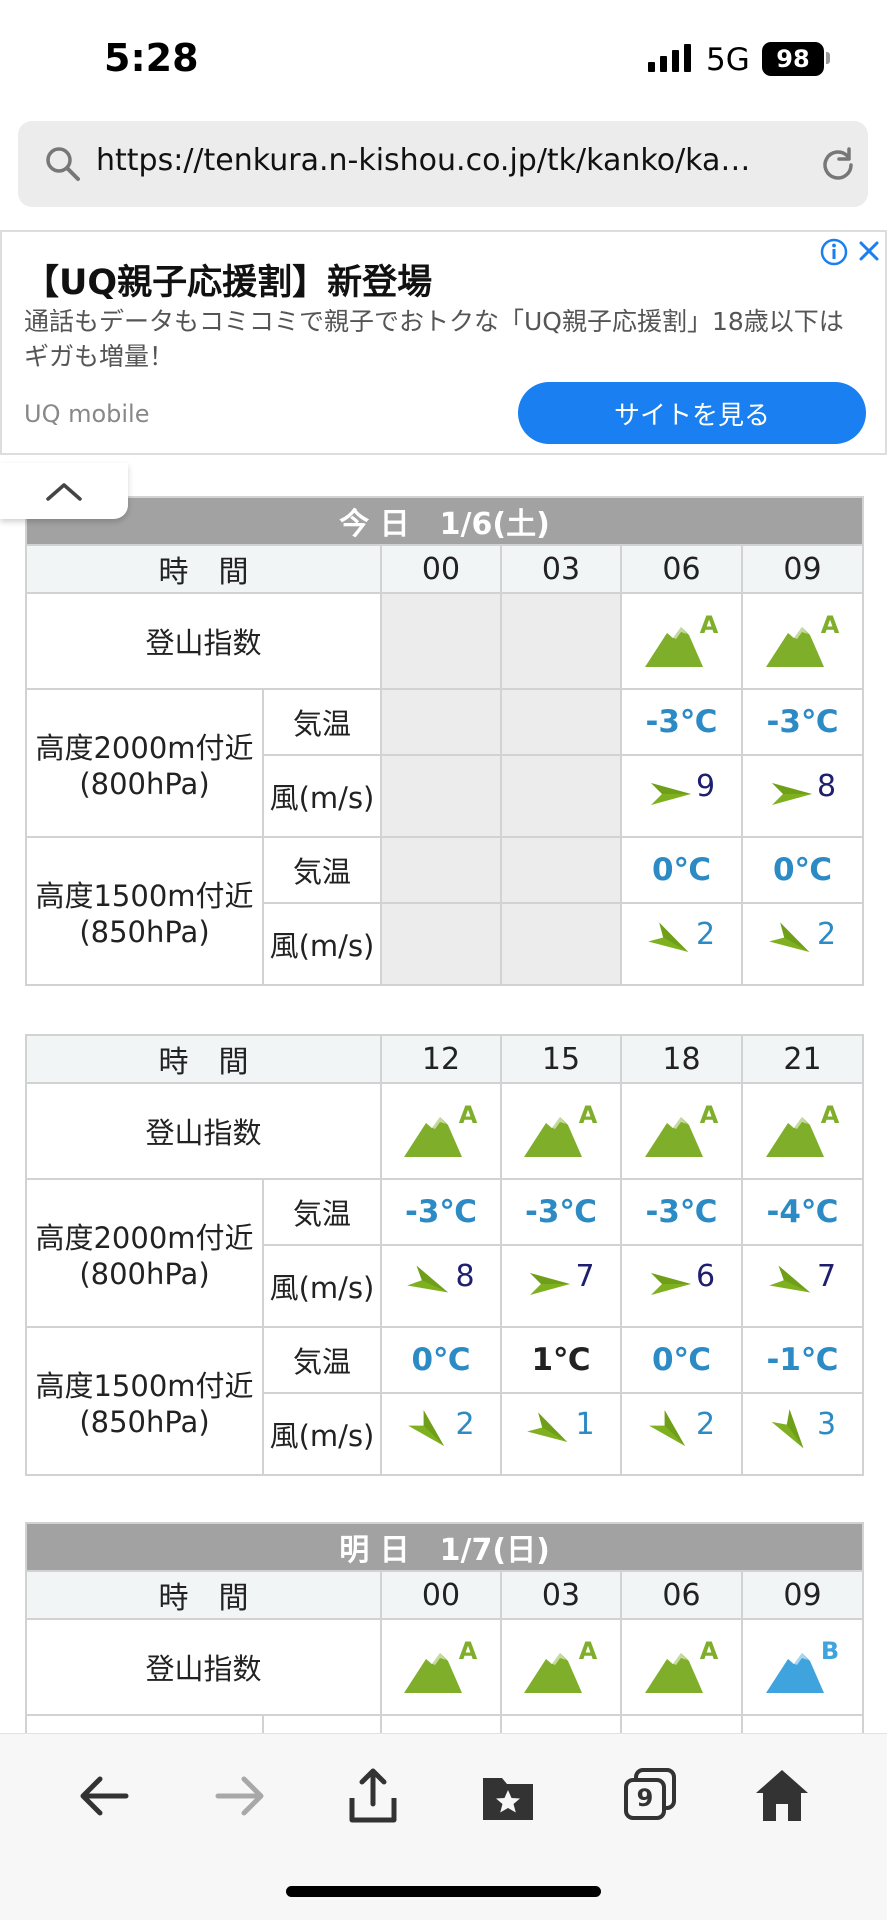 This screenshot has width=887, height=1920. Describe the element at coordinates (834, 252) in the screenshot. I see `ad-info-icon` at that location.